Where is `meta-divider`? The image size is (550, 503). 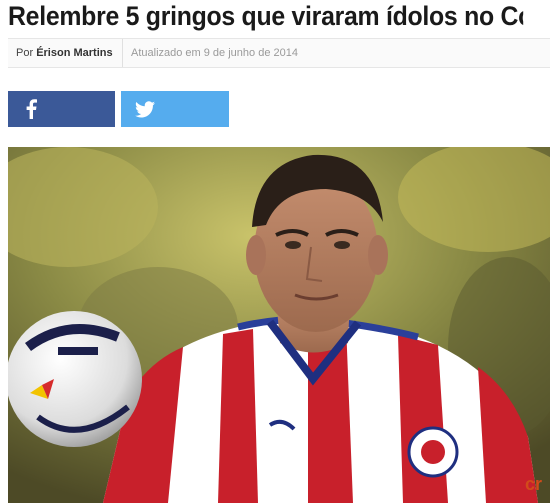
meta-divider is located at coordinates (122, 53).